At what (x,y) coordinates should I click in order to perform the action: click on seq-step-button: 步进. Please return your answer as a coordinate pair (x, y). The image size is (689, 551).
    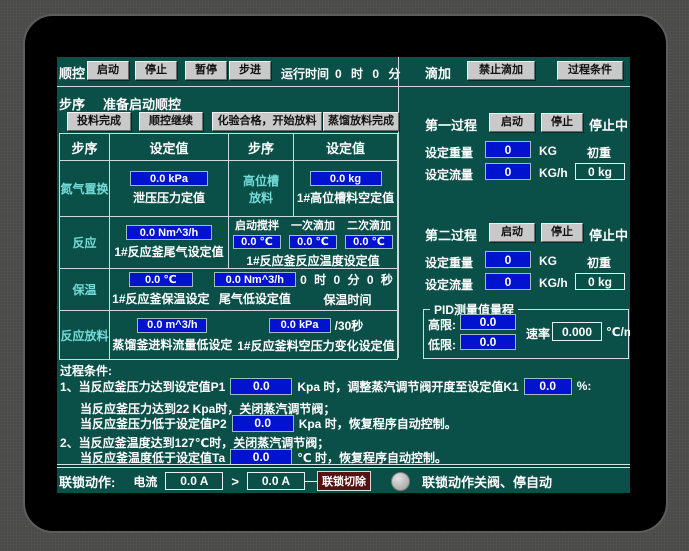
    Looking at the image, I should click on (250, 70).